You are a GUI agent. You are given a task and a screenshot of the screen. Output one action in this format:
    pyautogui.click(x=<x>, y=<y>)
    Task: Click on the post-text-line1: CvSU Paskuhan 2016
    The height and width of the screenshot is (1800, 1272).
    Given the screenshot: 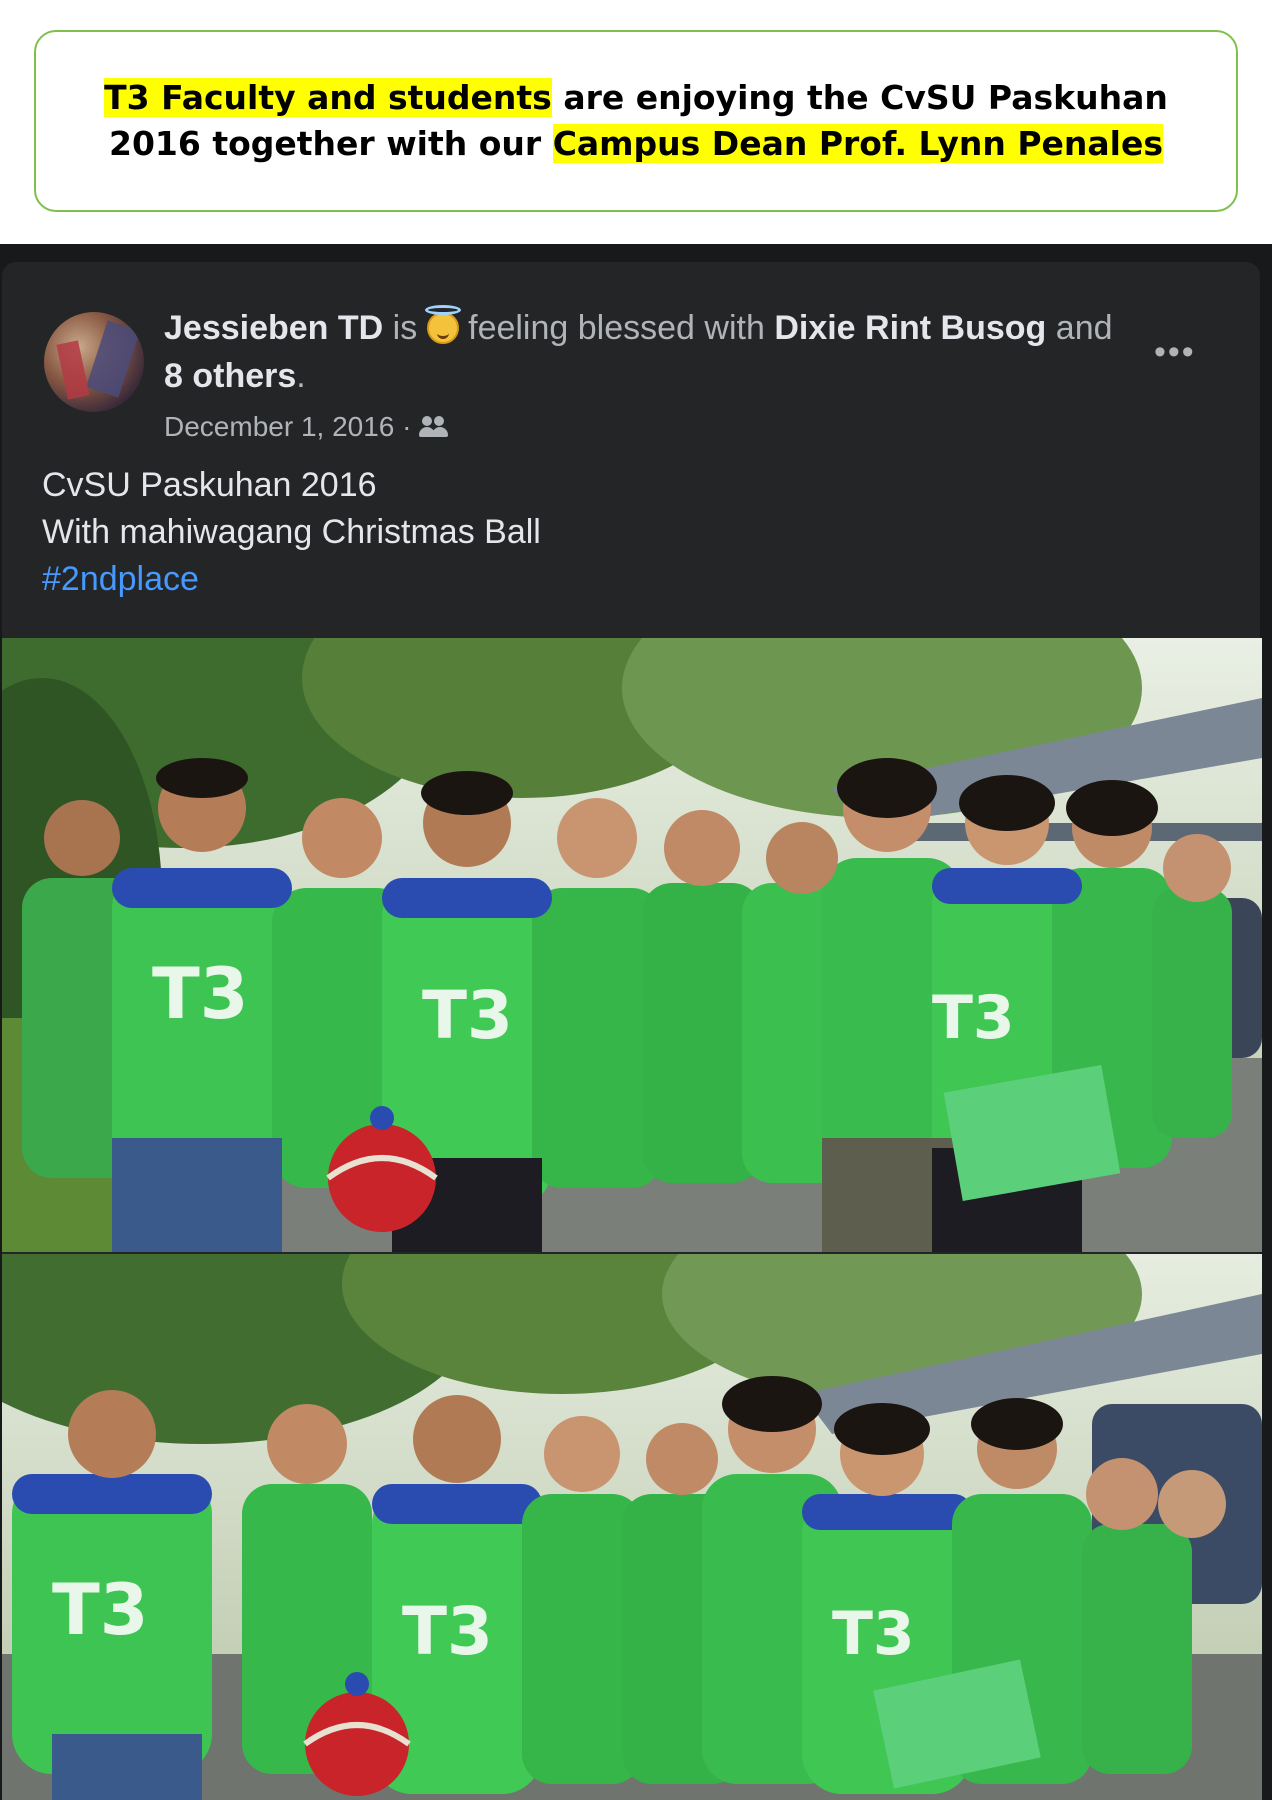 What is the action you would take?
    pyautogui.click(x=209, y=485)
    